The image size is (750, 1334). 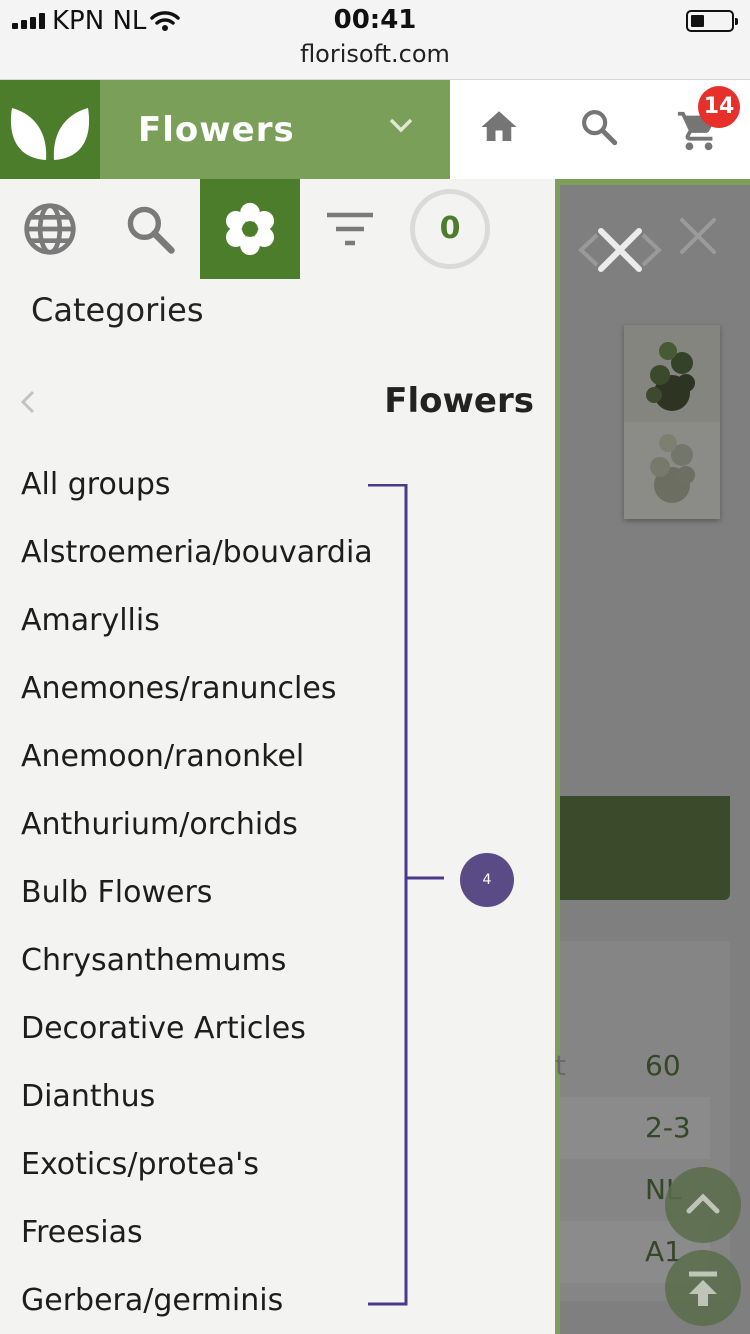 I want to click on category-item: Anemoon/ranonkel, so click(x=197, y=757).